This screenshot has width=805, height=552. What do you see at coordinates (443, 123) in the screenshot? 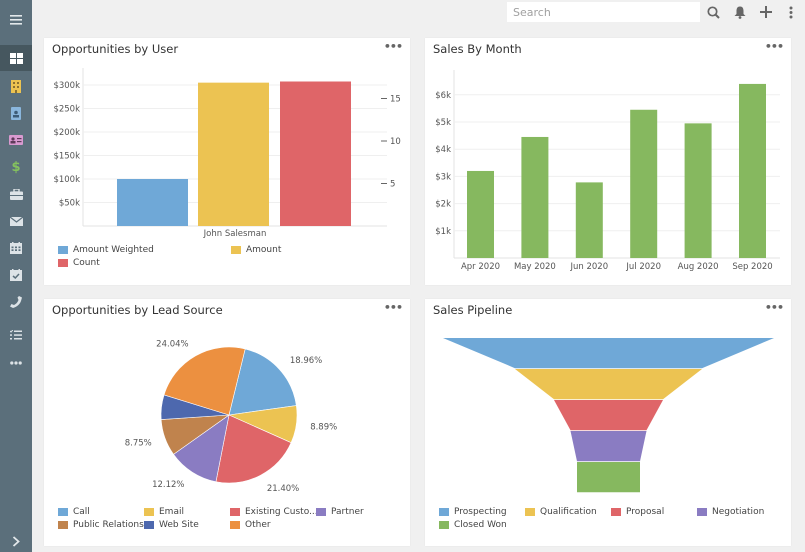
I see `y-tick-label: $5k` at bounding box center [443, 123].